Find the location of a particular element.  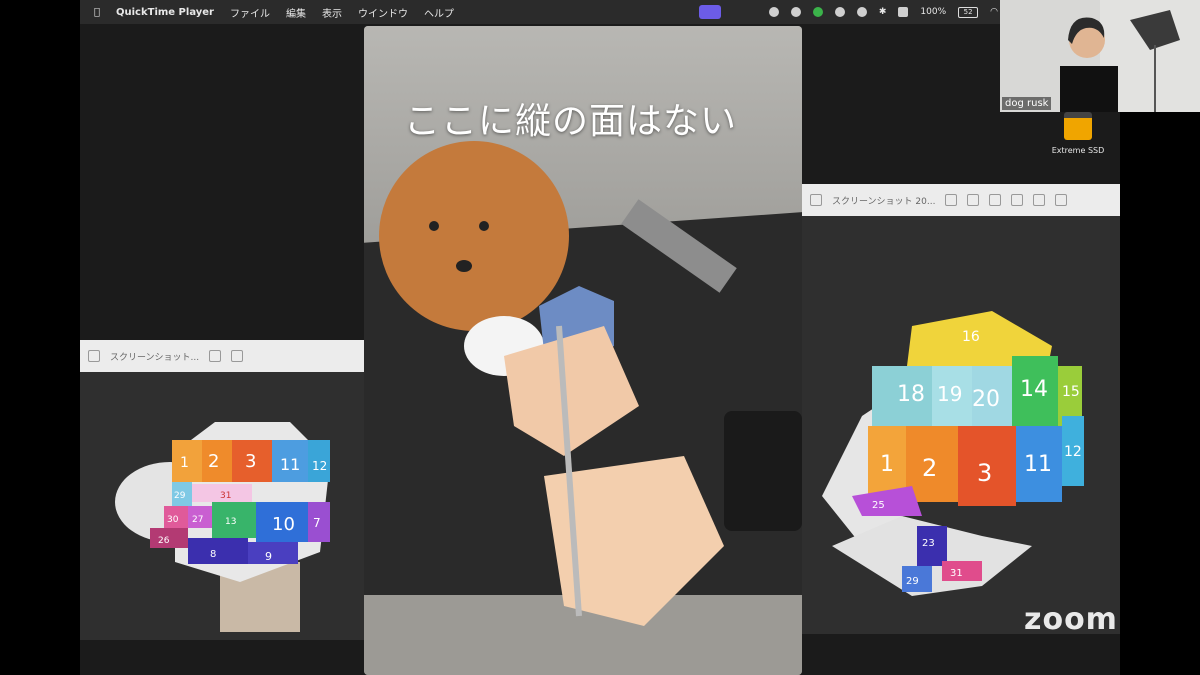

face-label: 25 is located at coordinates (878, 505).